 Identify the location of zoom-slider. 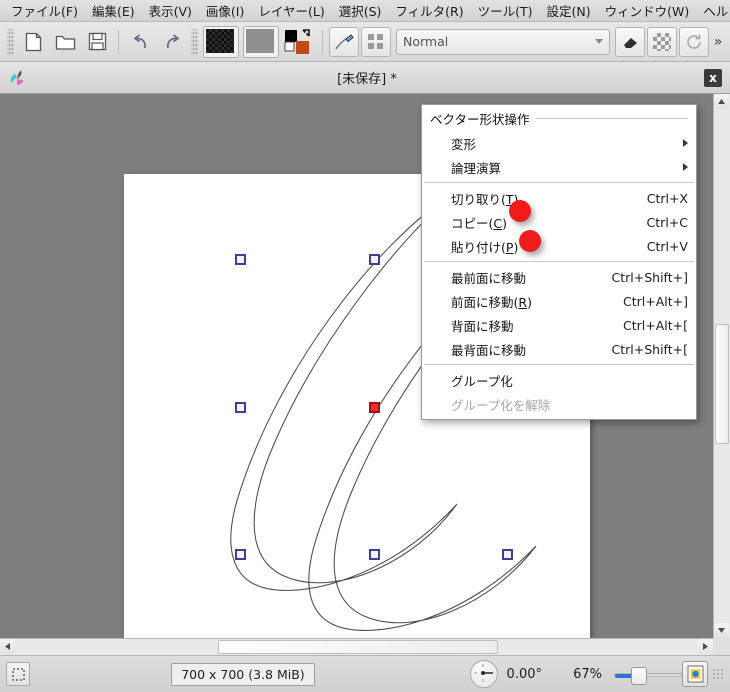
(648, 674).